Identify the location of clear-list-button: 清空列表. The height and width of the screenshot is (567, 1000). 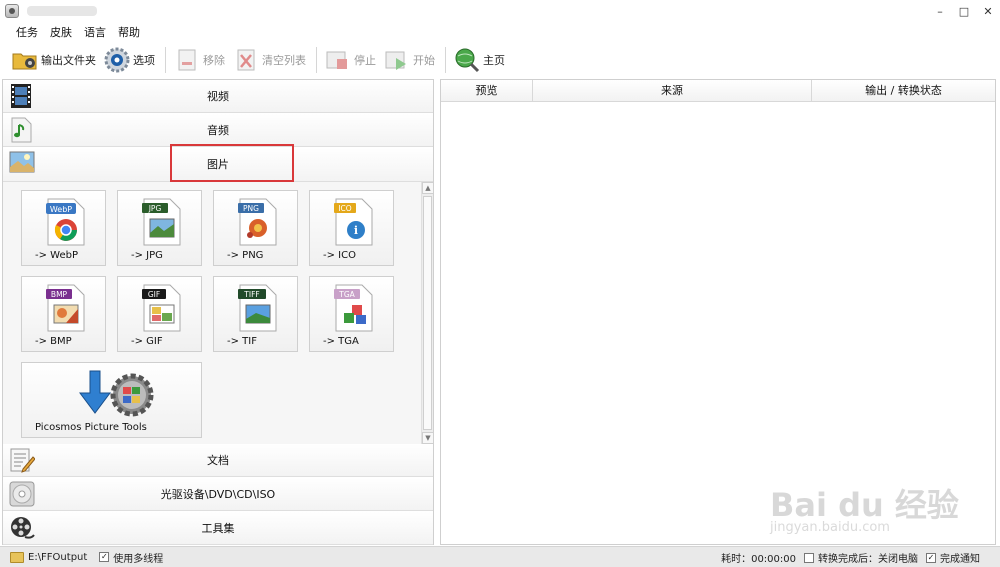
(269, 60).